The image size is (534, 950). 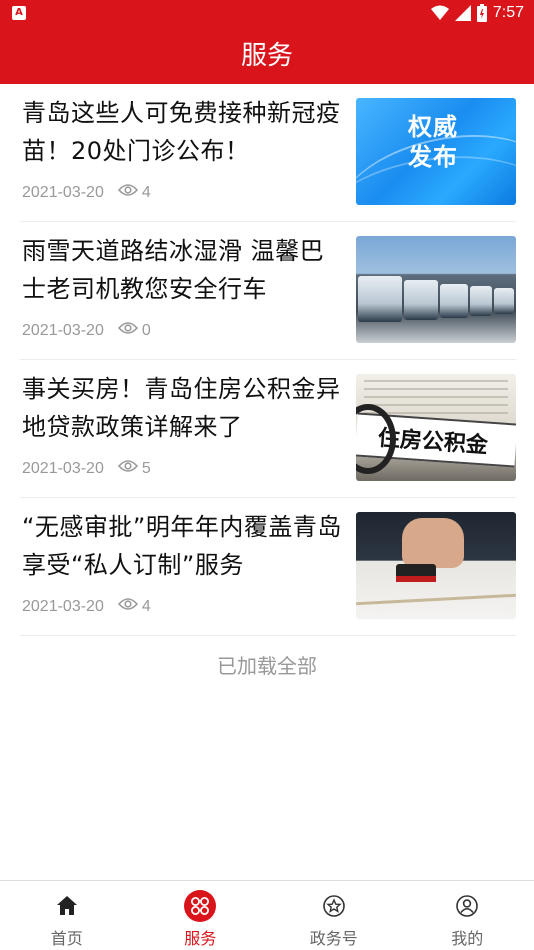 What do you see at coordinates (200, 906) in the screenshot?
I see `services-grid-icon` at bounding box center [200, 906].